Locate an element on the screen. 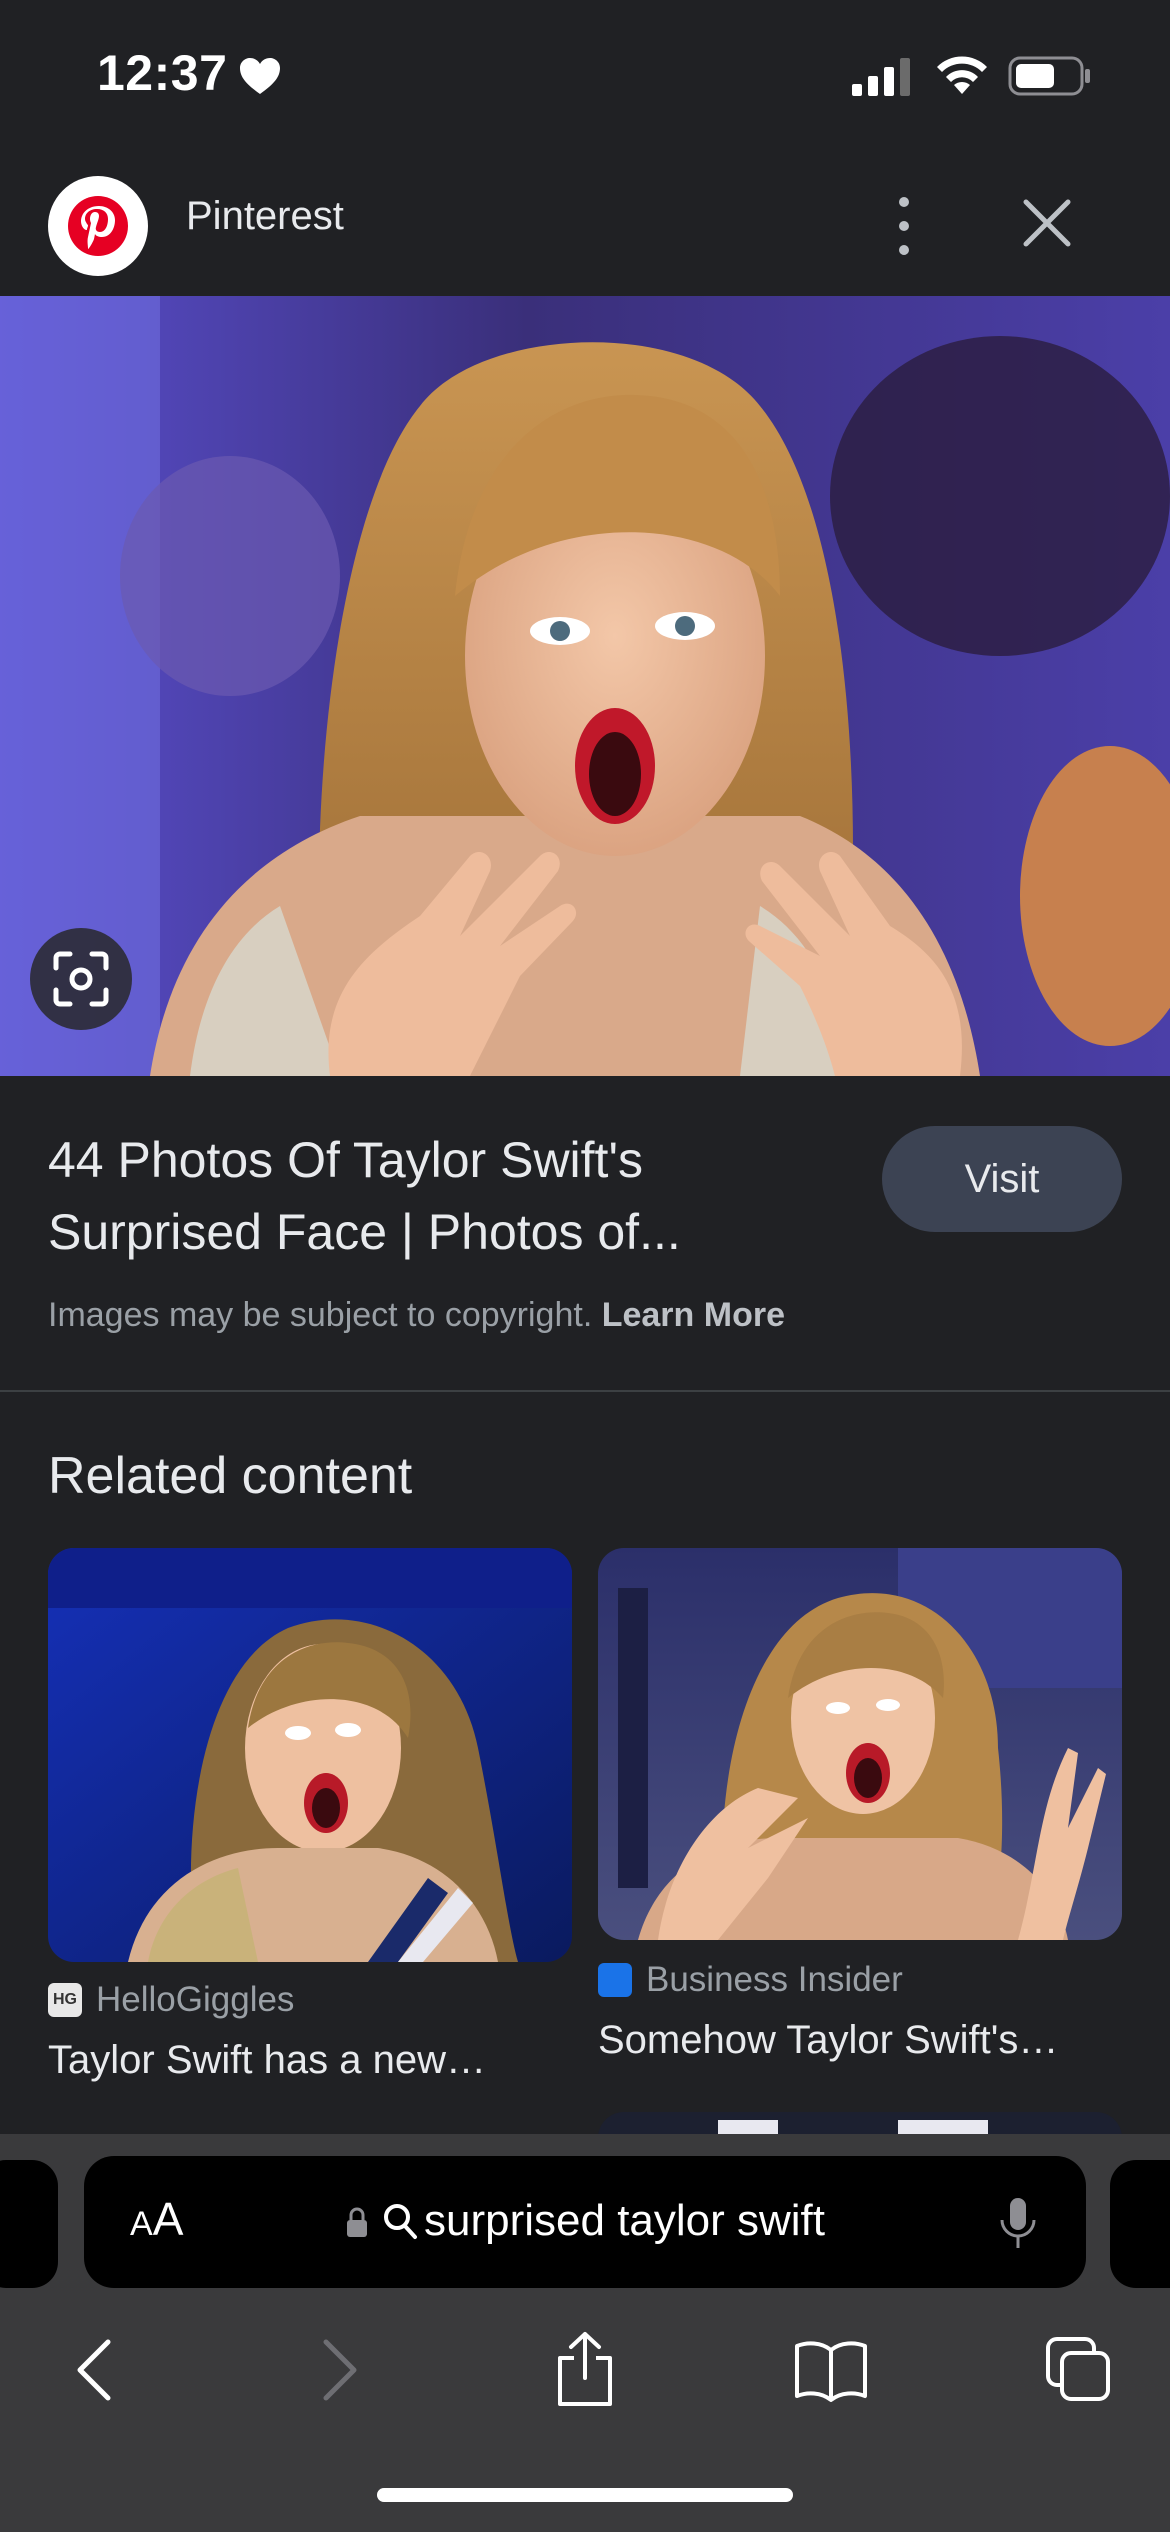  result-title-line1: 44 Photos Of Taylor Swift's is located at coordinates (345, 1160).